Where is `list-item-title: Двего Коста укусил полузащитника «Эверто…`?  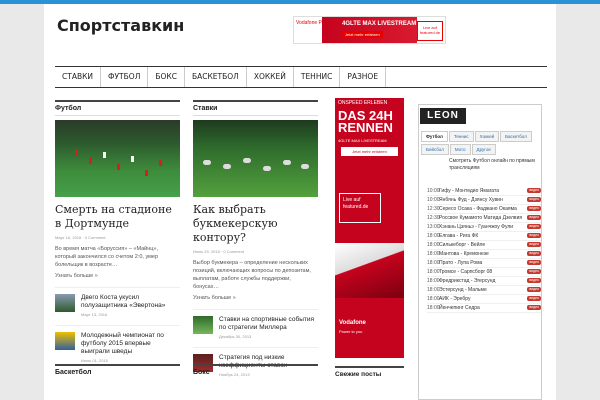 list-item-title: Двего Коста укусил полузащитника «Эверто… is located at coordinates (130, 302).